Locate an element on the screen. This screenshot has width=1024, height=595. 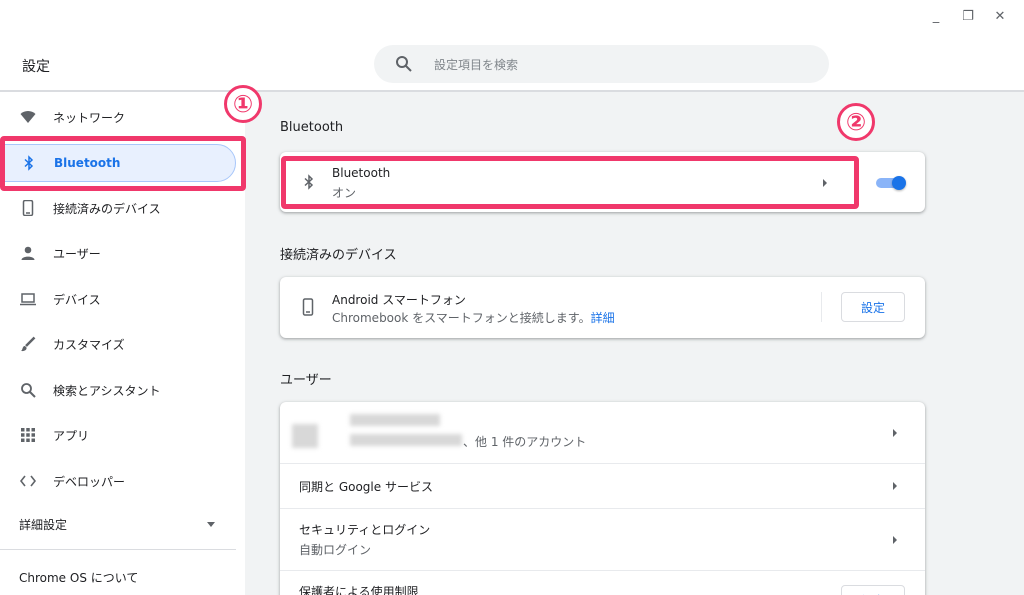
phone-setup-button: 設定 is located at coordinates (873, 307).